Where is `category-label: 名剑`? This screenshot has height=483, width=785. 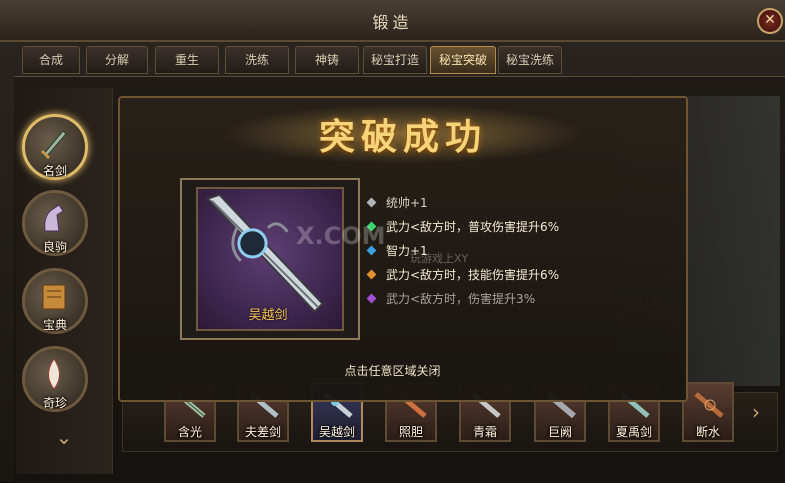
category-label: 名剑 is located at coordinates (54, 171).